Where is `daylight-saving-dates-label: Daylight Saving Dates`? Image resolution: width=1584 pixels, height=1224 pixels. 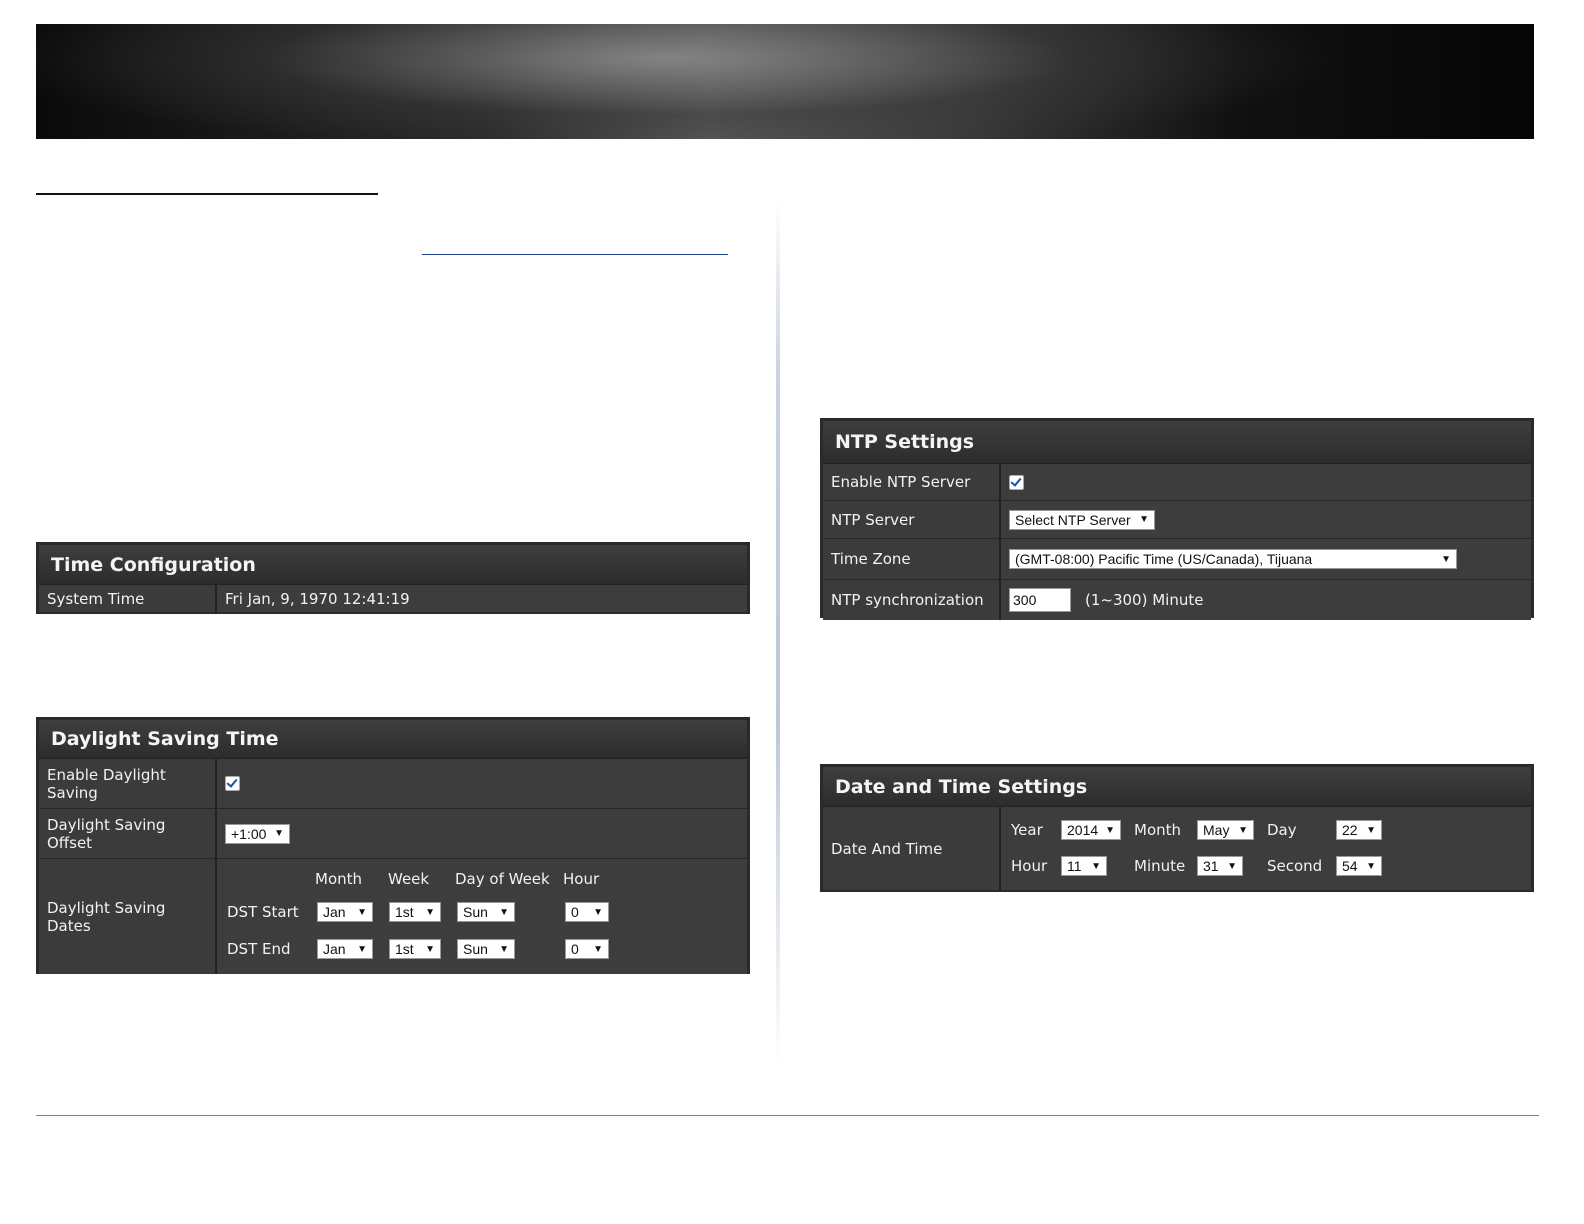
daylight-saving-dates-label: Daylight Saving Dates is located at coordinates (128, 916).